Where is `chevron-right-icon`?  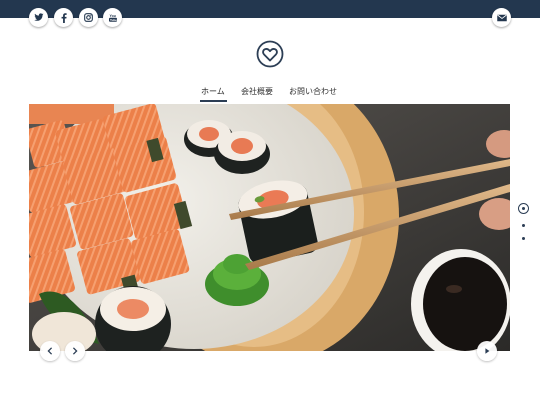
chevron-right-icon is located at coordinates (75, 351).